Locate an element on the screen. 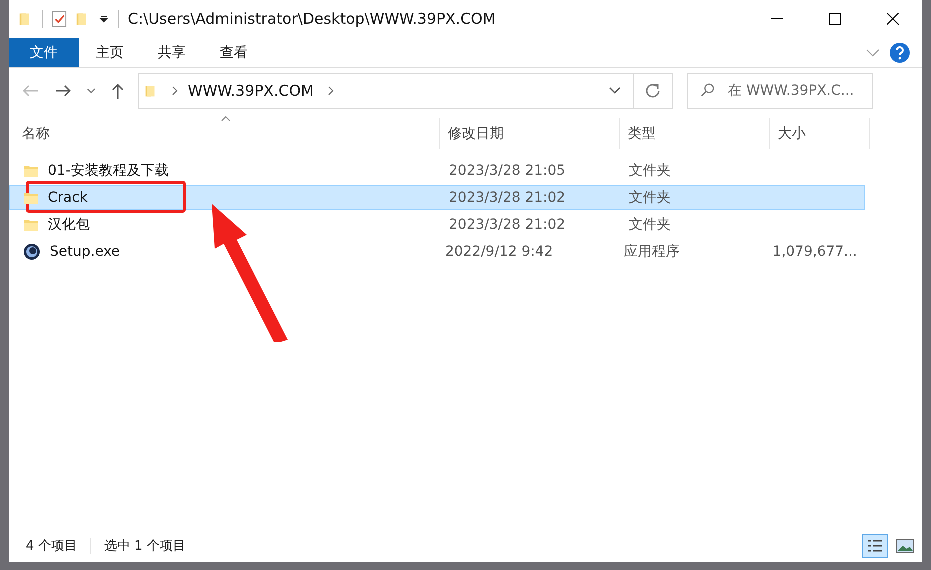 The height and width of the screenshot is (570, 931). column-header: 名称 is located at coordinates (224, 133).